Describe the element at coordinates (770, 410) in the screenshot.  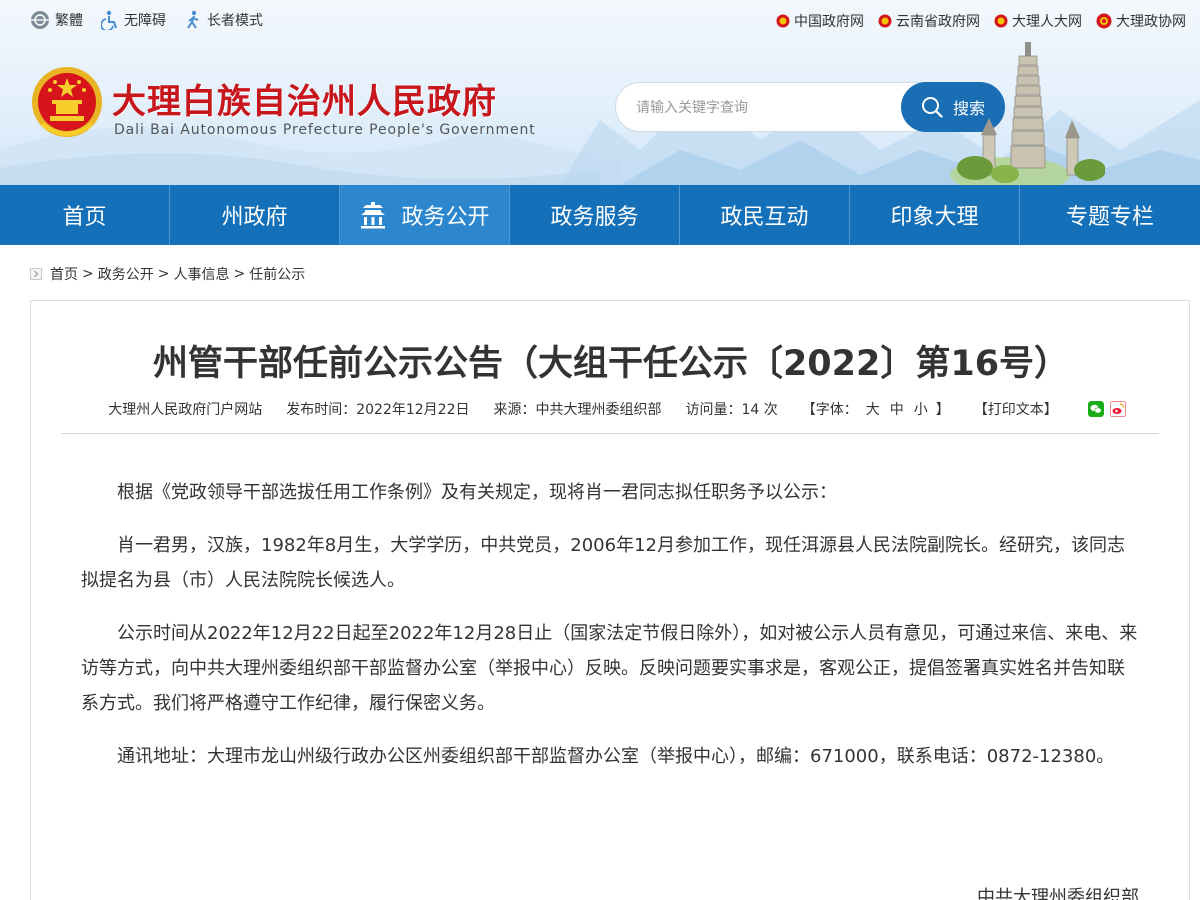
I see `meta-visits-unit: 次` at that location.